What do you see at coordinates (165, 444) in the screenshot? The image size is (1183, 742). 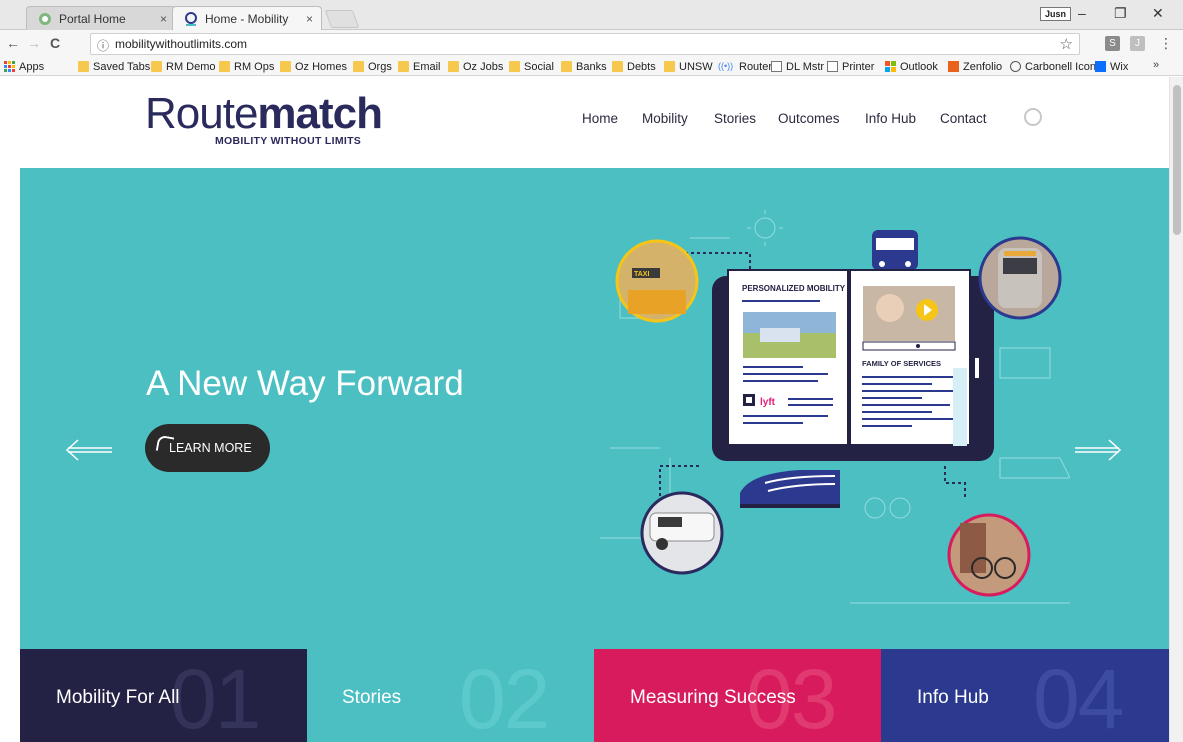 I see `button-arc-icon` at bounding box center [165, 444].